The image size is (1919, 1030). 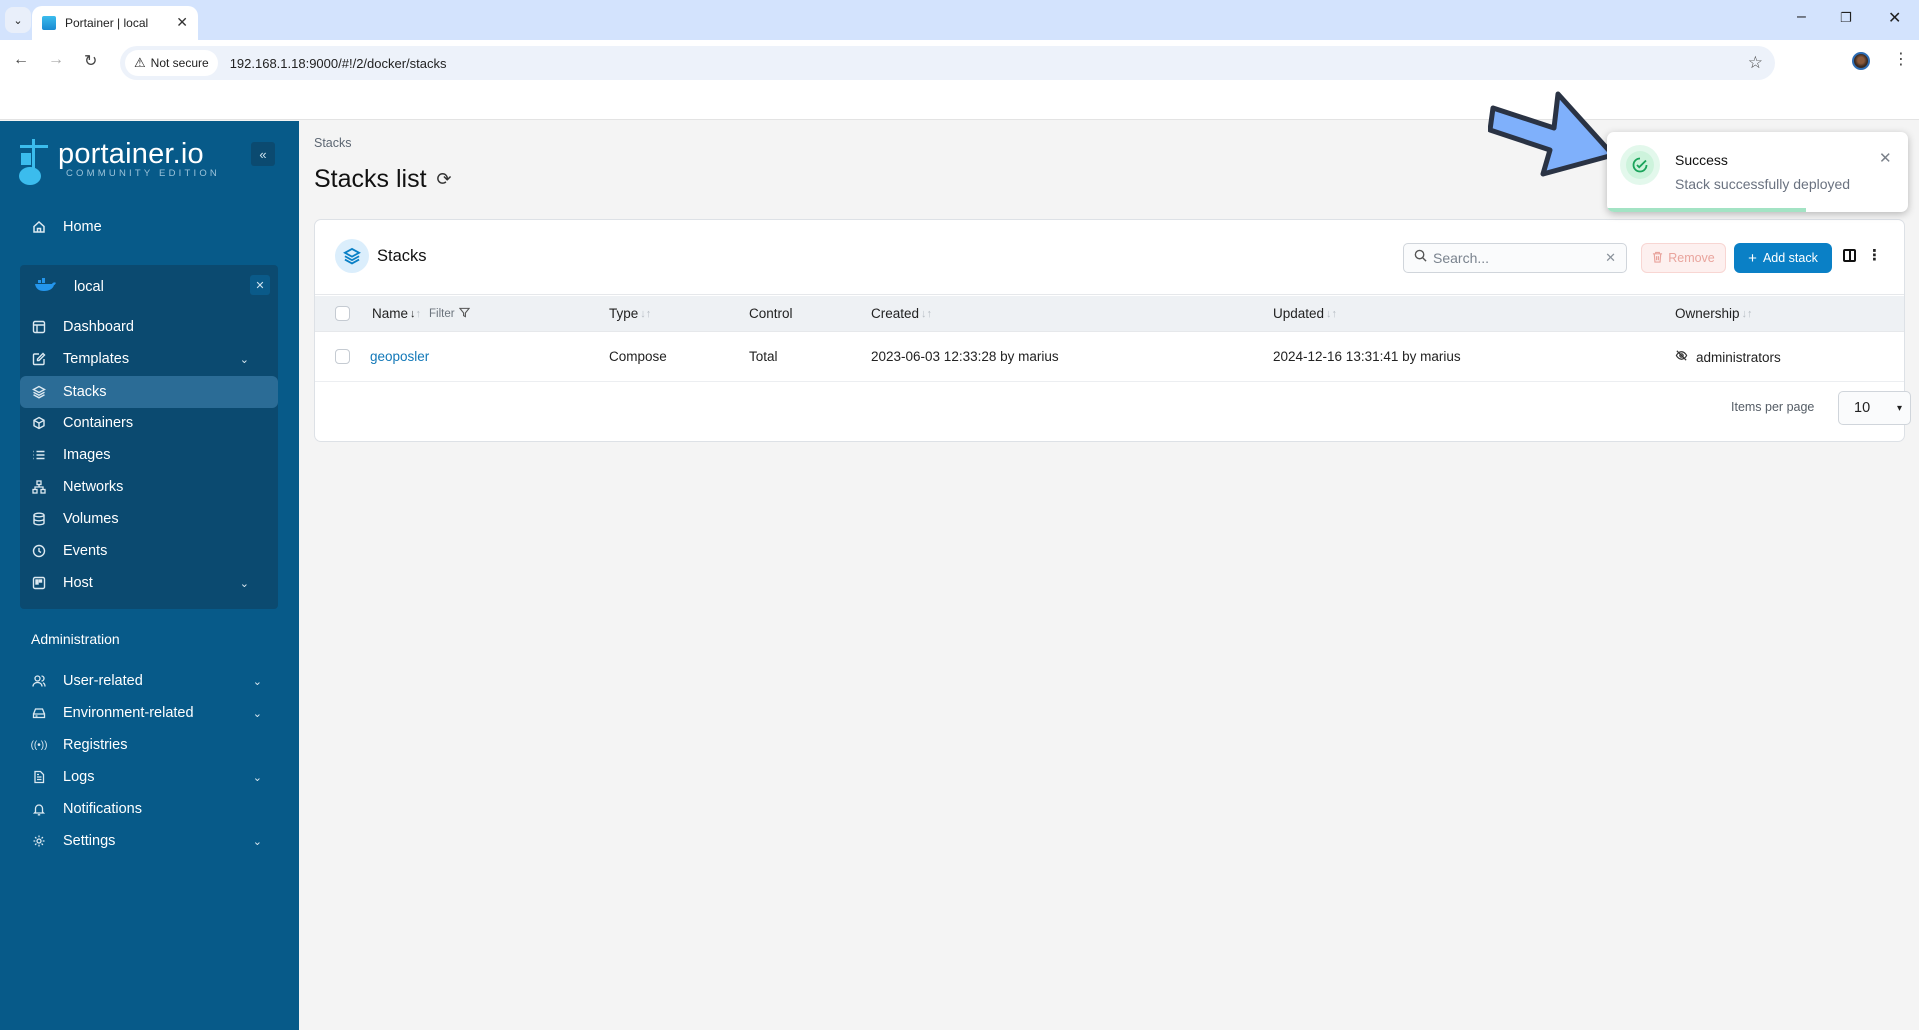 I want to click on users-icon, so click(x=39, y=681).